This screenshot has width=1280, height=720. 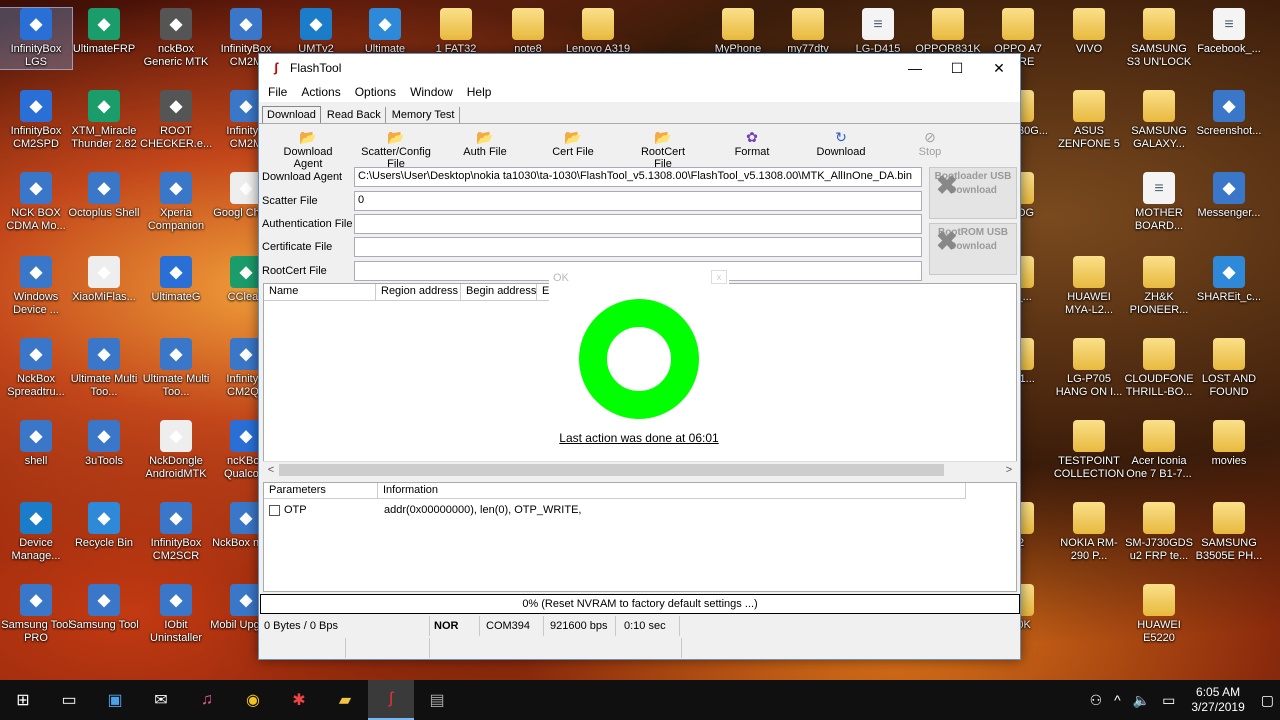 I want to click on close-button: ✕, so click(x=999, y=68).